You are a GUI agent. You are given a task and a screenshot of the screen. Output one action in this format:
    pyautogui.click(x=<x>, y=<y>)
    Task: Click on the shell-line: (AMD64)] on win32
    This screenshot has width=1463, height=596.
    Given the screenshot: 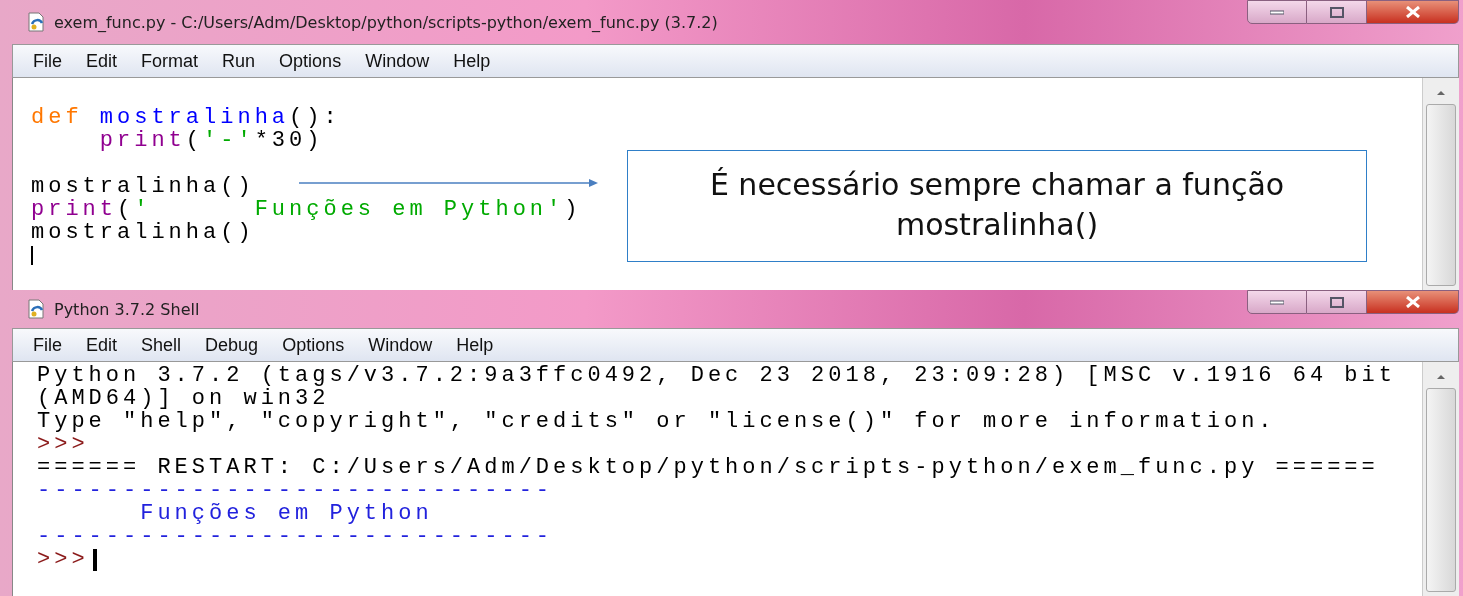 What is the action you would take?
    pyautogui.click(x=183, y=398)
    